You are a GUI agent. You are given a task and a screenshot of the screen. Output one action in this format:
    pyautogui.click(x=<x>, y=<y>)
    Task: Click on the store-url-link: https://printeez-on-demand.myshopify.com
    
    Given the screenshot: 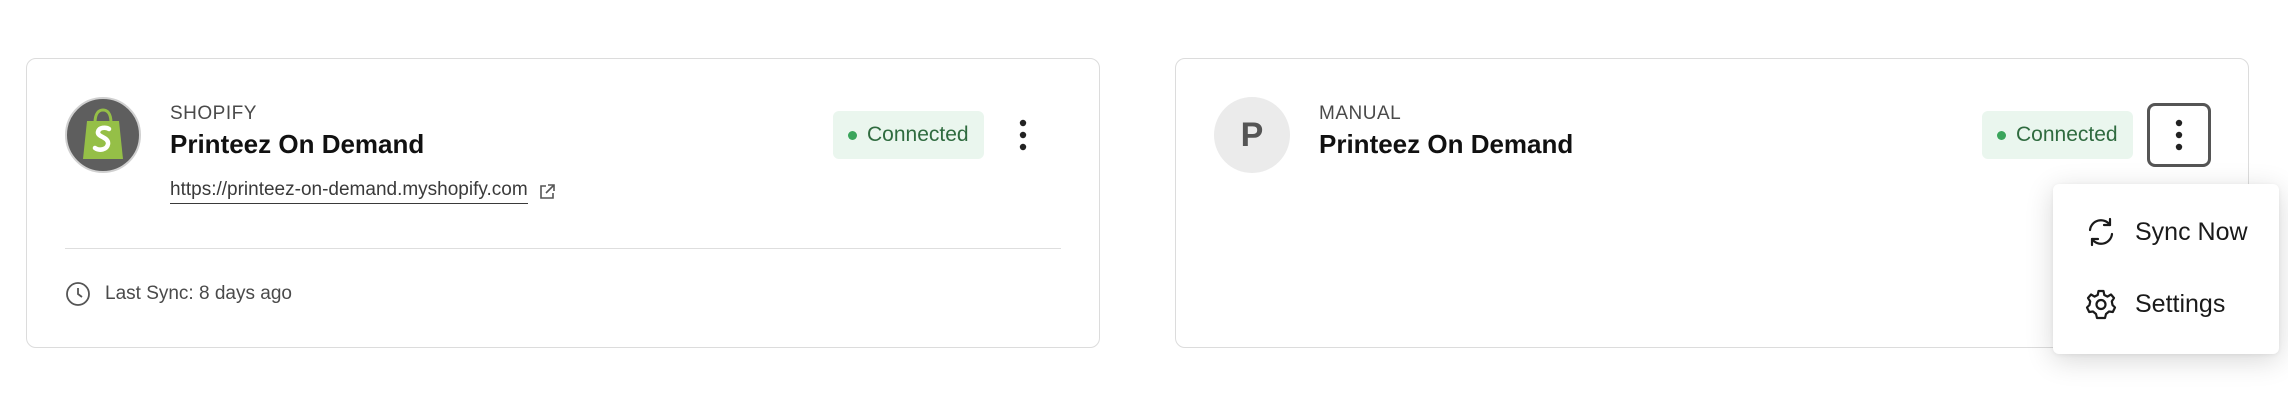 What is the action you would take?
    pyautogui.click(x=349, y=191)
    